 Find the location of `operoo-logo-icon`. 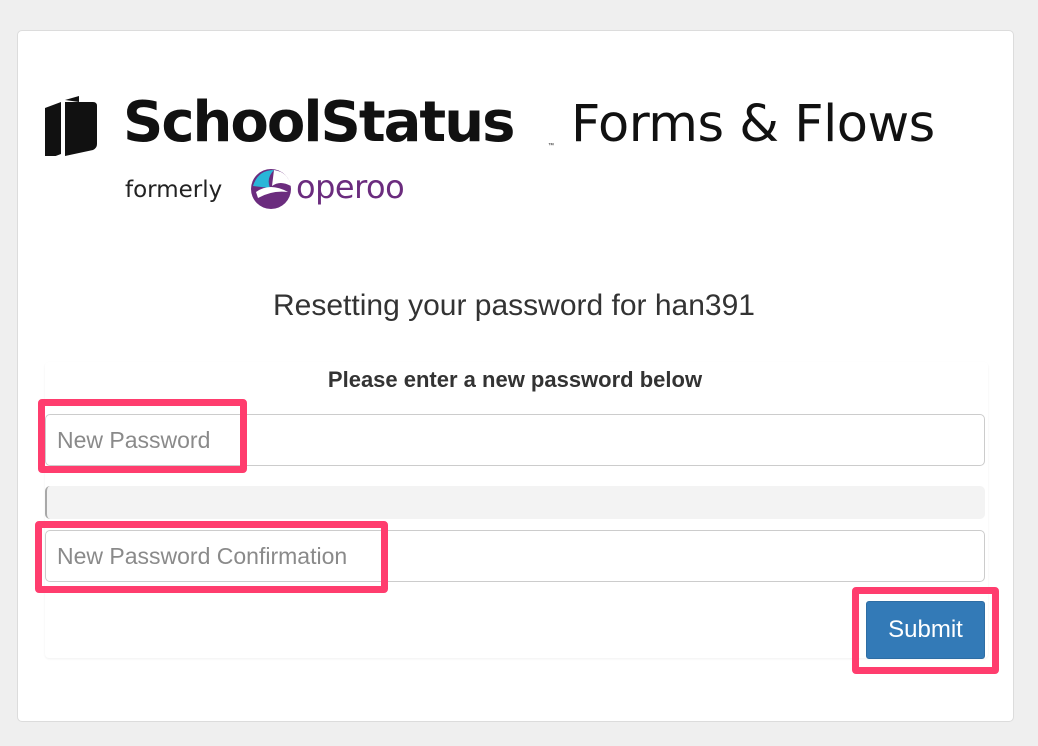

operoo-logo-icon is located at coordinates (271, 189).